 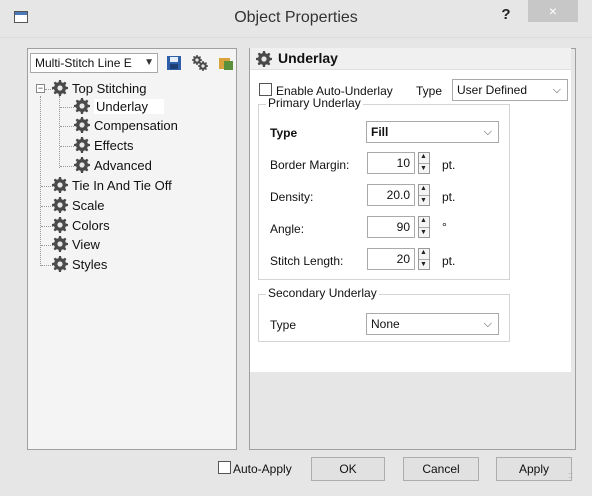 What do you see at coordinates (314, 103) in the screenshot?
I see `primary-underlay-legend: Primary Underlay` at bounding box center [314, 103].